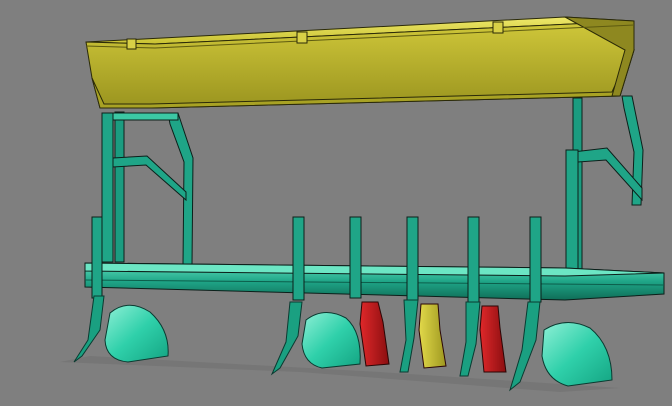 This screenshot has height=406, width=672. What do you see at coordinates (374, 281) in the screenshot?
I see `tool-frame-beam` at bounding box center [374, 281].